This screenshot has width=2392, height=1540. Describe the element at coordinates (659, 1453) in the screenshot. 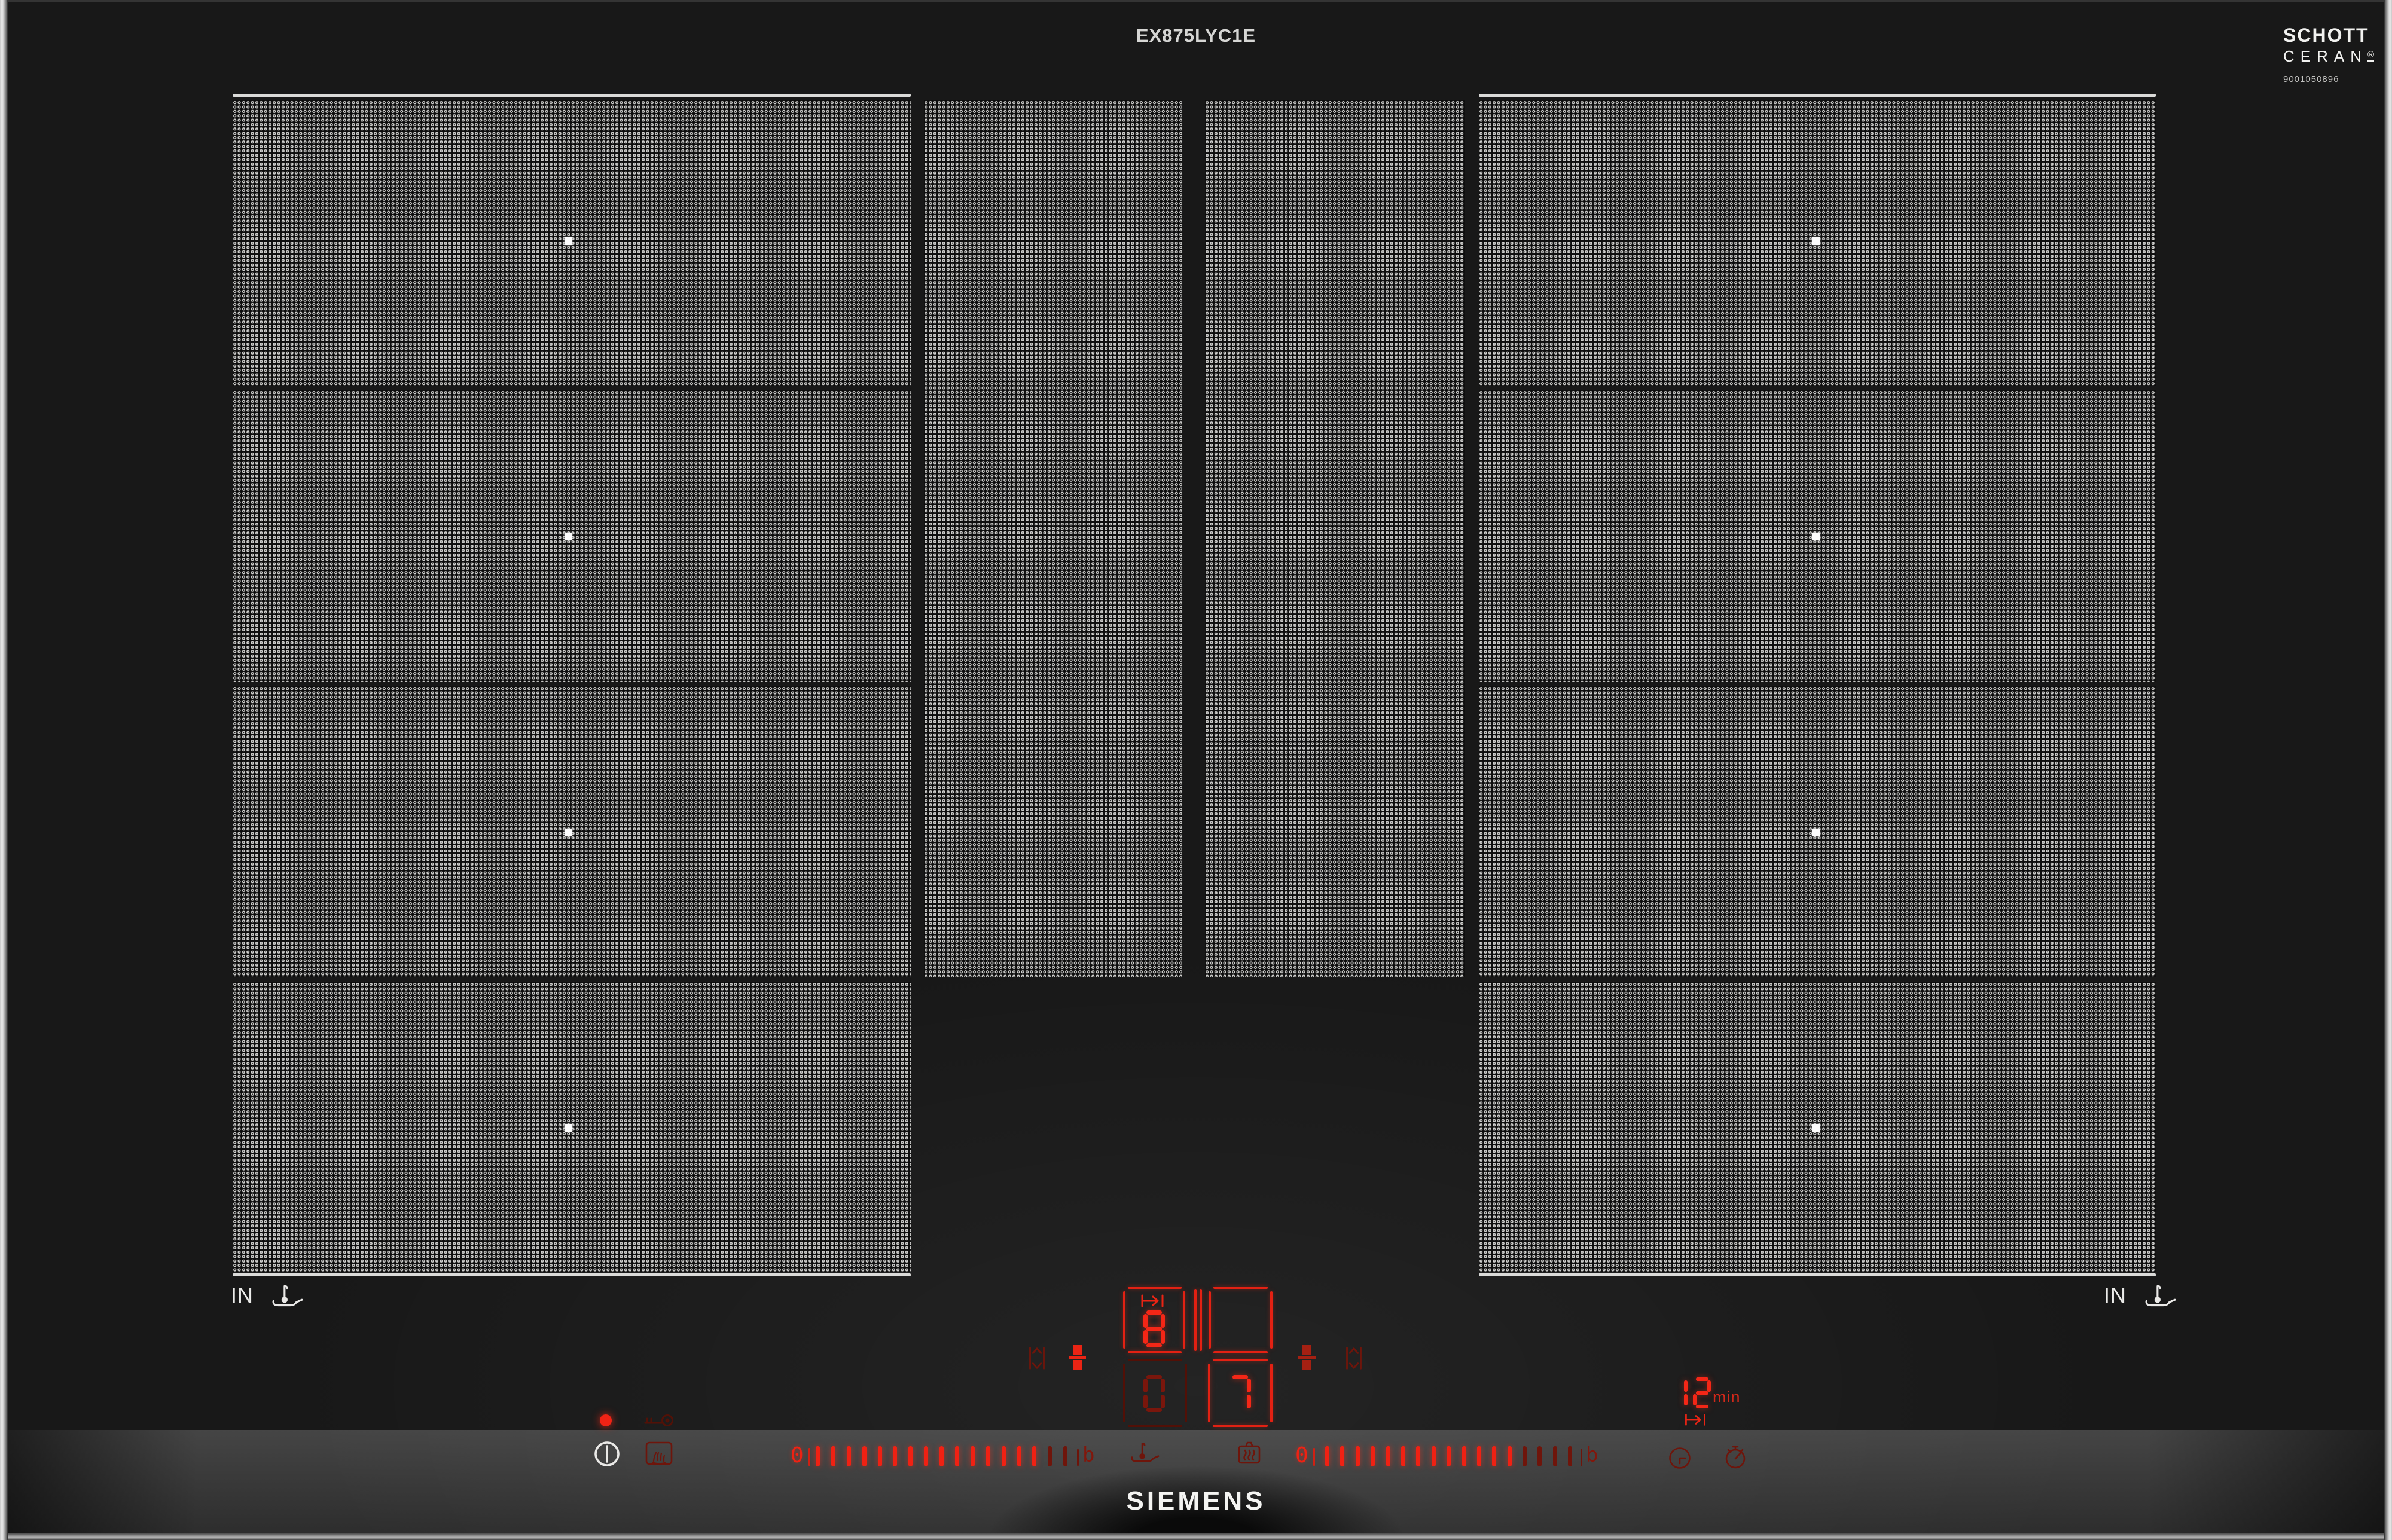

I see `hand-wipe-icon` at that location.